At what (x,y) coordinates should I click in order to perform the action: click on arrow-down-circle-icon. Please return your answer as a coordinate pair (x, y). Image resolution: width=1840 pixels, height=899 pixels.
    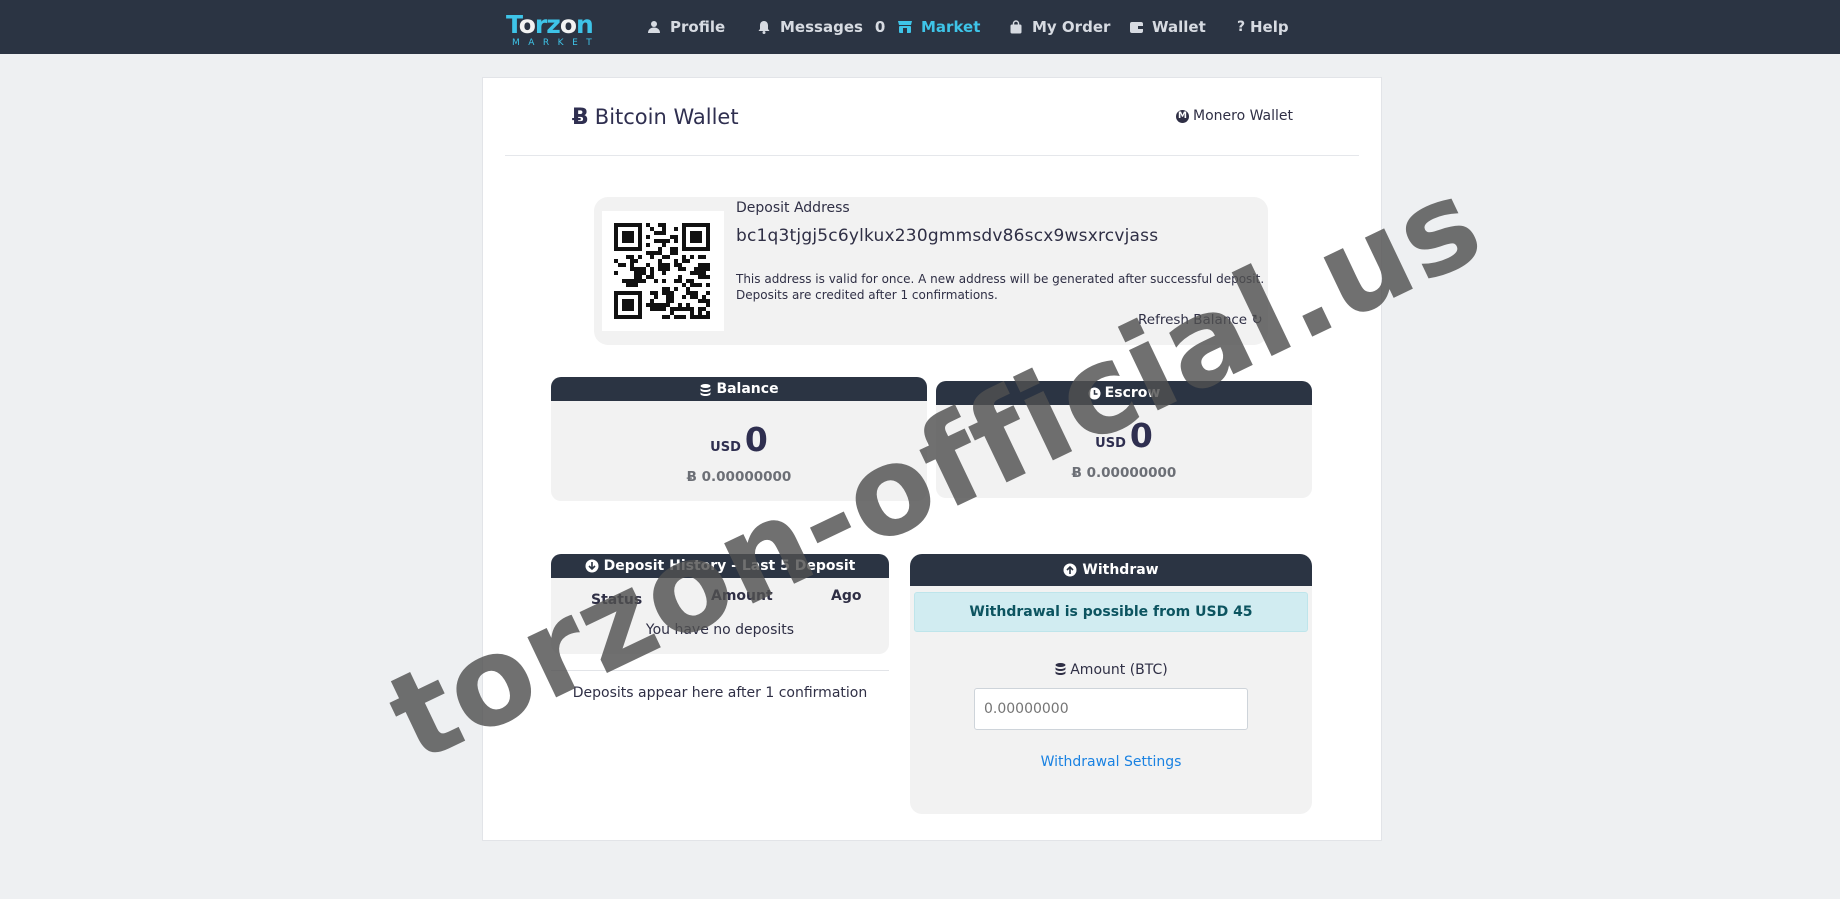
    Looking at the image, I should click on (592, 566).